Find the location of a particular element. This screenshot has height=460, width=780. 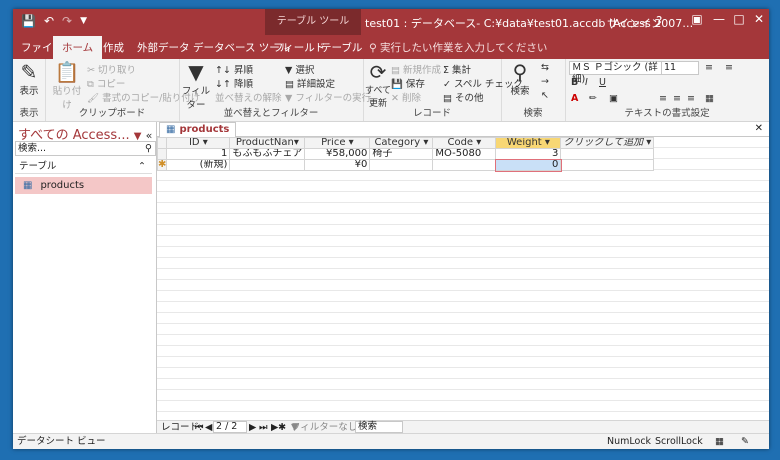

help-button: ? is located at coordinates (659, 21).